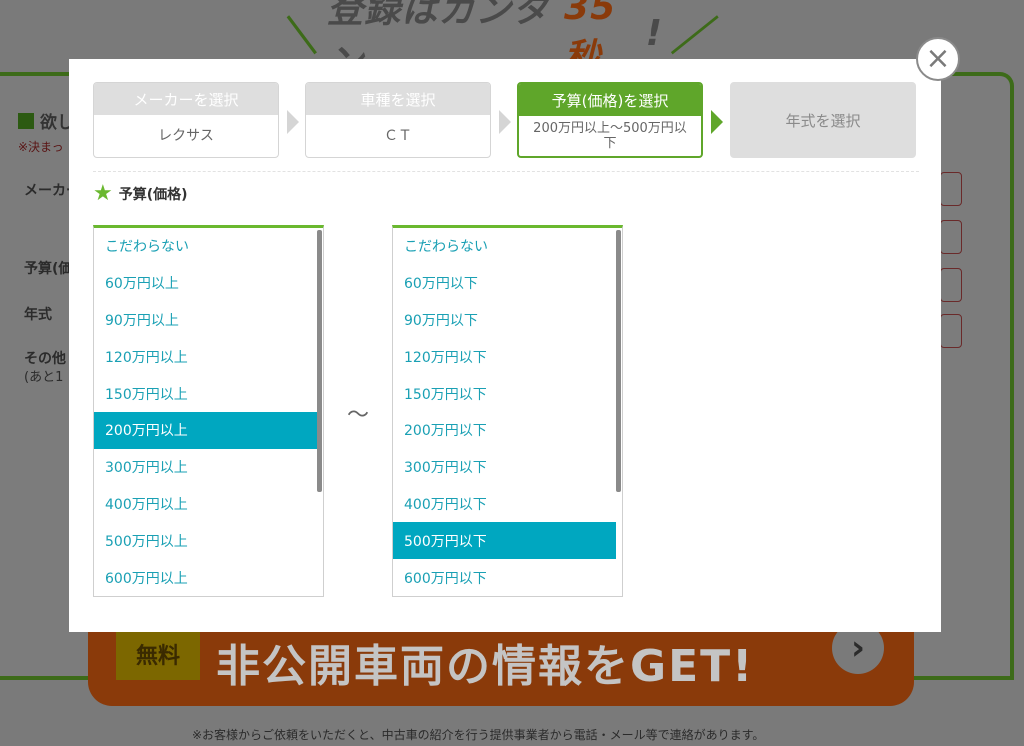 The image size is (1024, 746). Describe the element at coordinates (153, 195) in the screenshot. I see `section-title-text: 予算(価格)` at that location.